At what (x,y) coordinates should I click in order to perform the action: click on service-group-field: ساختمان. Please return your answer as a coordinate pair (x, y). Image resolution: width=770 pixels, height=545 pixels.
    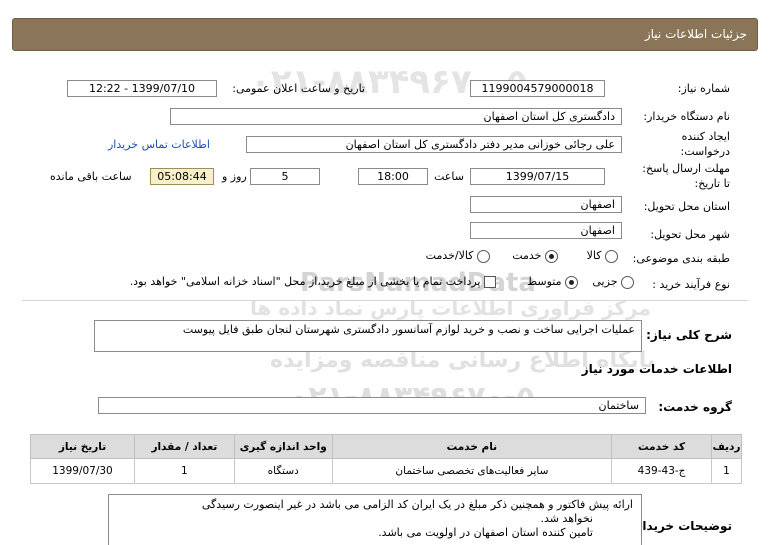
    Looking at the image, I should click on (372, 405).